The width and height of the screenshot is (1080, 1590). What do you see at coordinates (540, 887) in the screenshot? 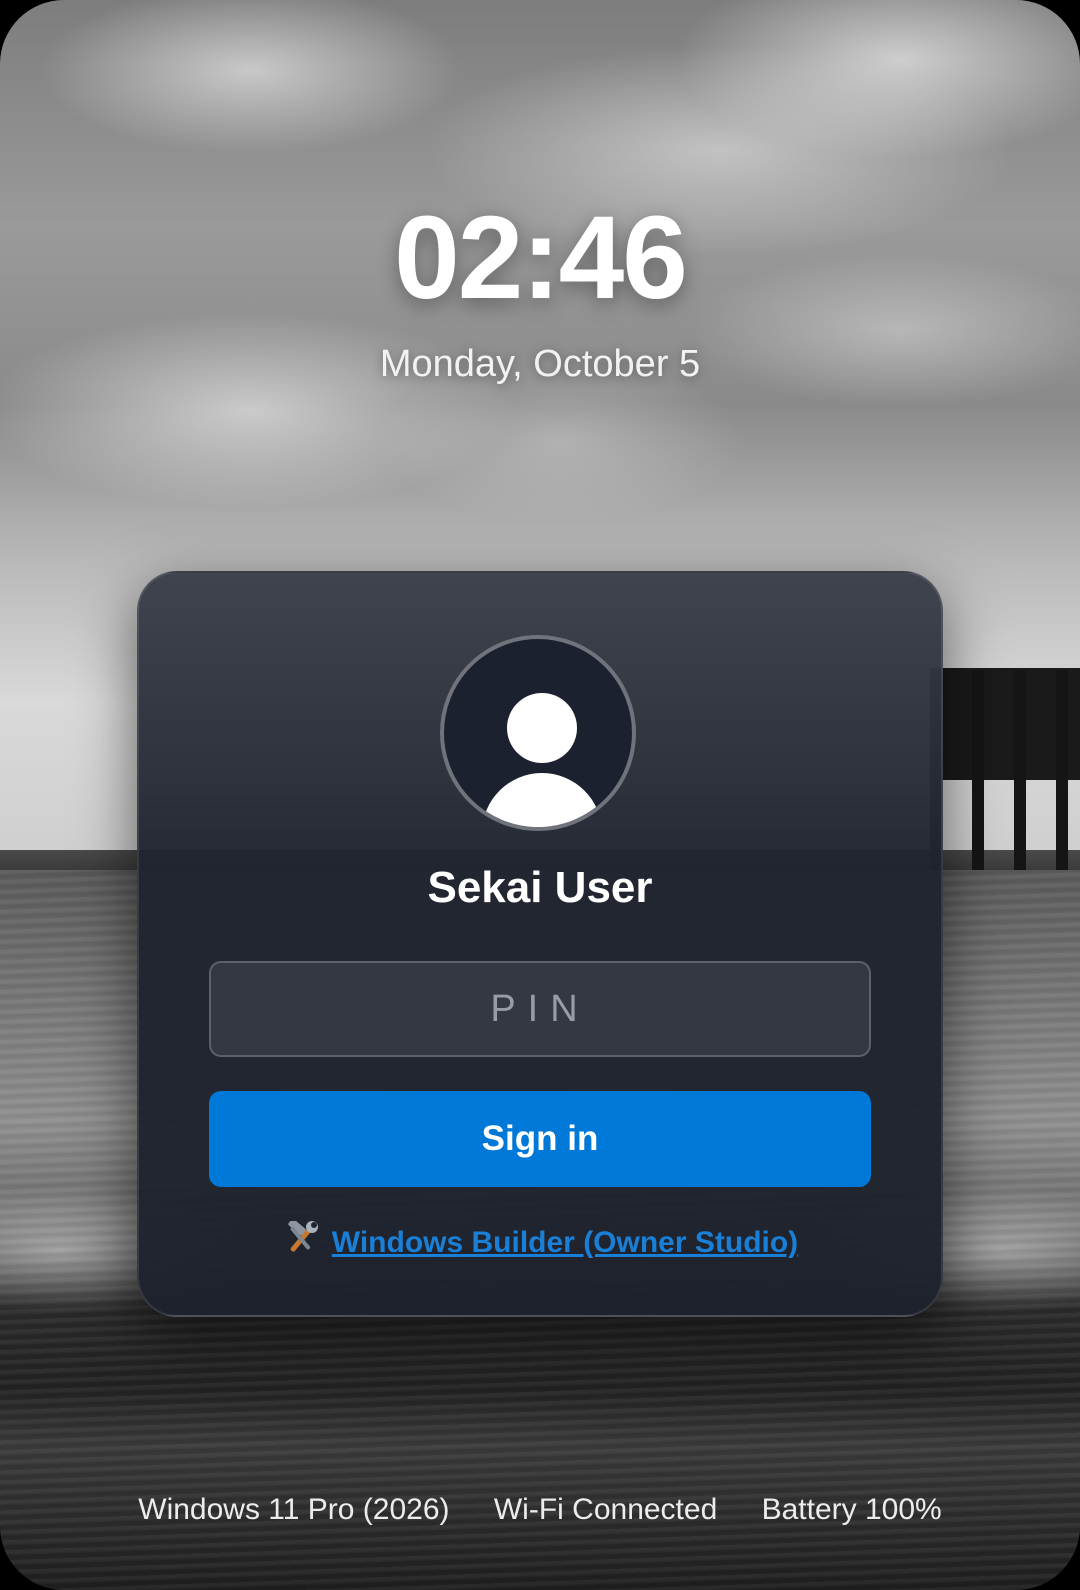
I see `username-label: Sekai User` at bounding box center [540, 887].